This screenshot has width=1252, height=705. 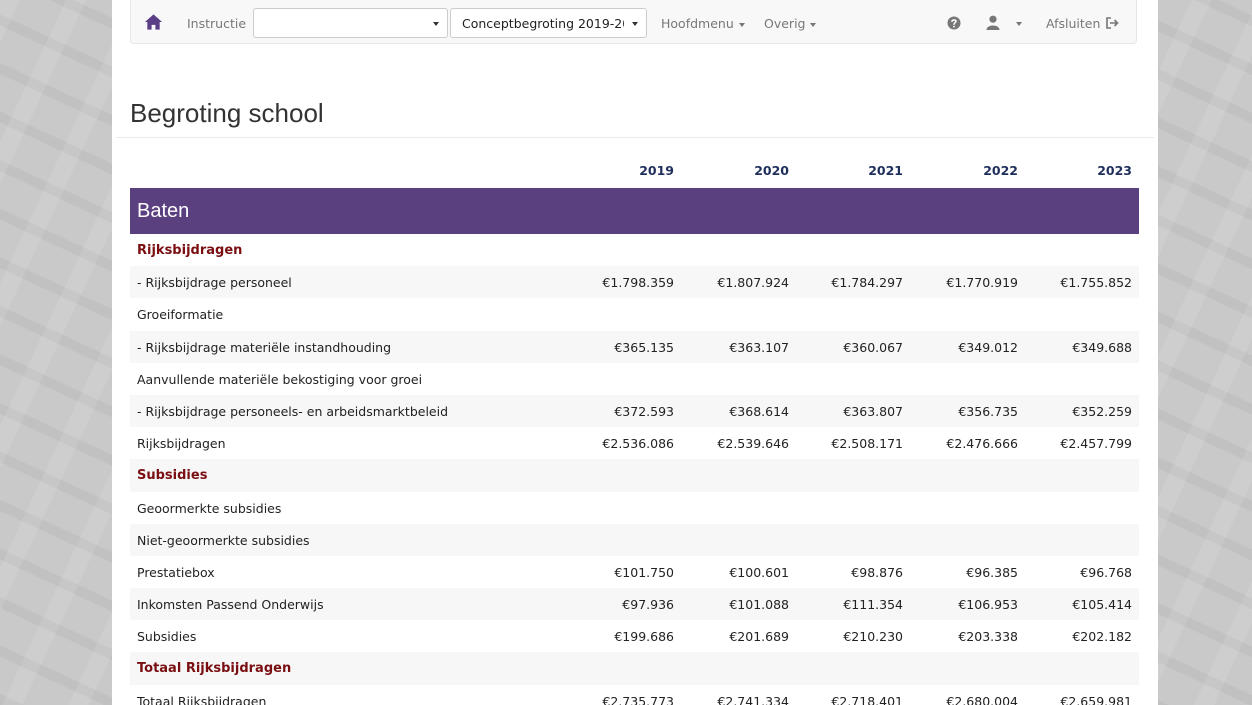 What do you see at coordinates (227, 113) in the screenshot?
I see `page-title: Begroting school` at bounding box center [227, 113].